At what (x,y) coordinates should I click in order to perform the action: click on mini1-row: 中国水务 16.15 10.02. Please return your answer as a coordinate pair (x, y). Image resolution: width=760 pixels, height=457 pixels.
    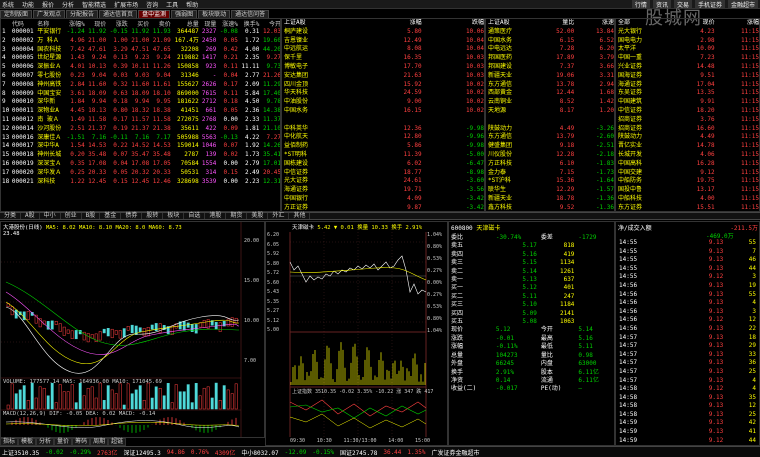
    Looking at the image, I should click on (383, 111).